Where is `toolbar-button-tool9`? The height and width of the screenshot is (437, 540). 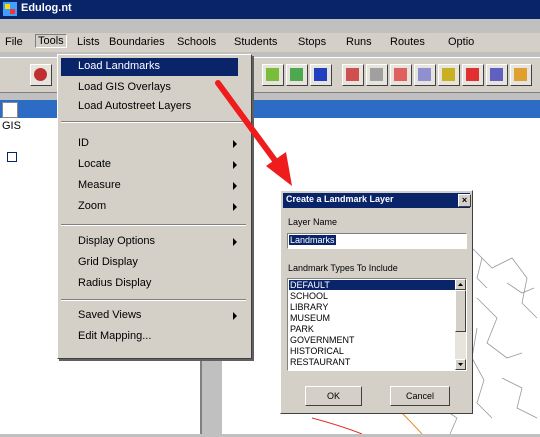 toolbar-button-tool9 is located at coordinates (449, 75).